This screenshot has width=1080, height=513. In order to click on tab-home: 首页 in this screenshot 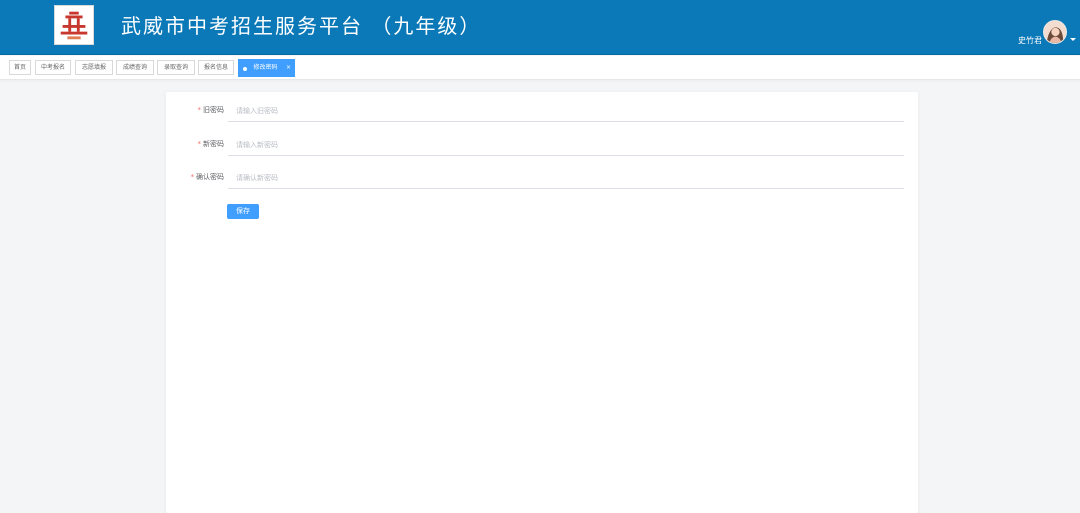, I will do `click(20, 67)`.